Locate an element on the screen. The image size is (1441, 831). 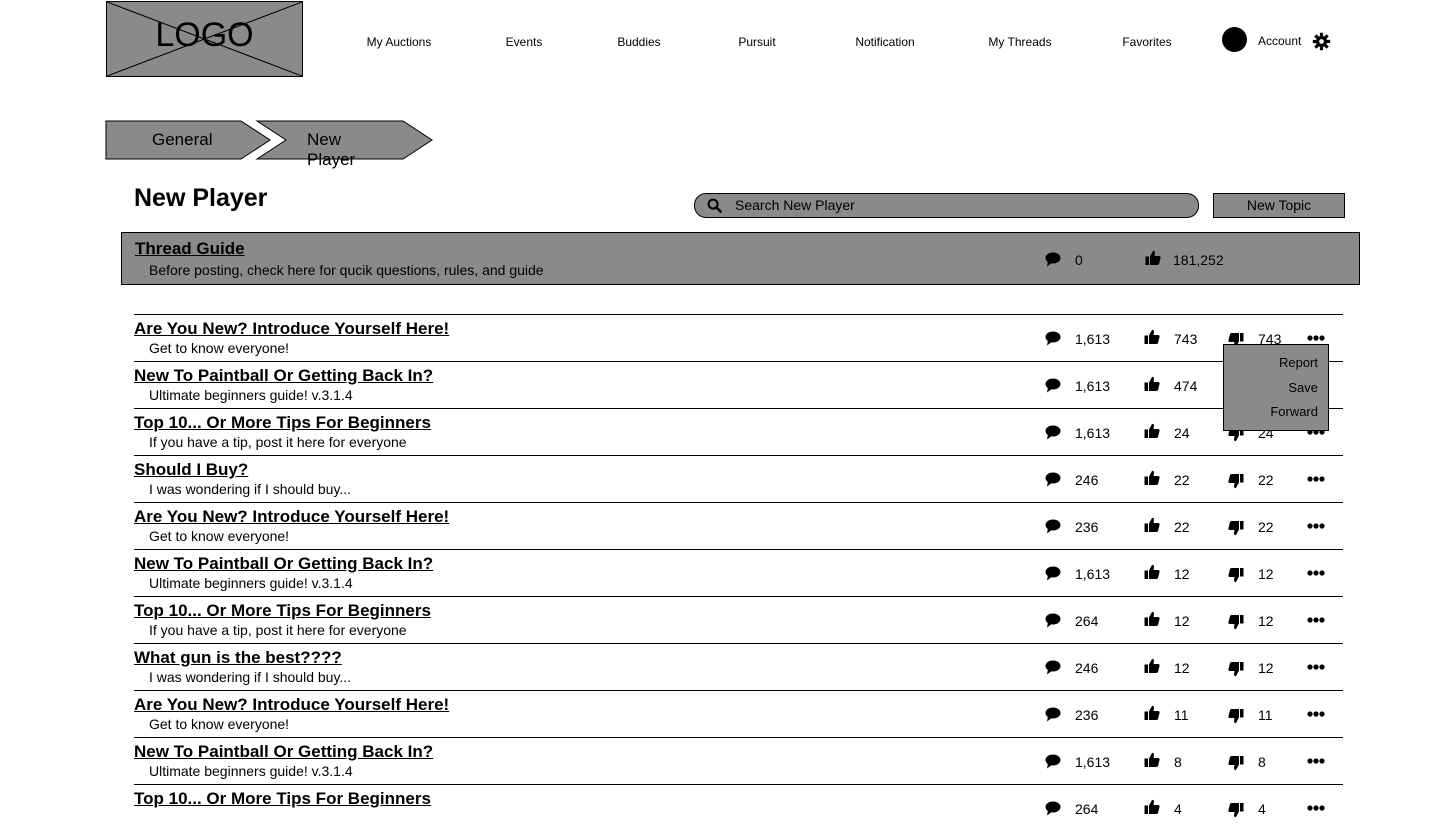
search-input is located at coordinates (955, 205).